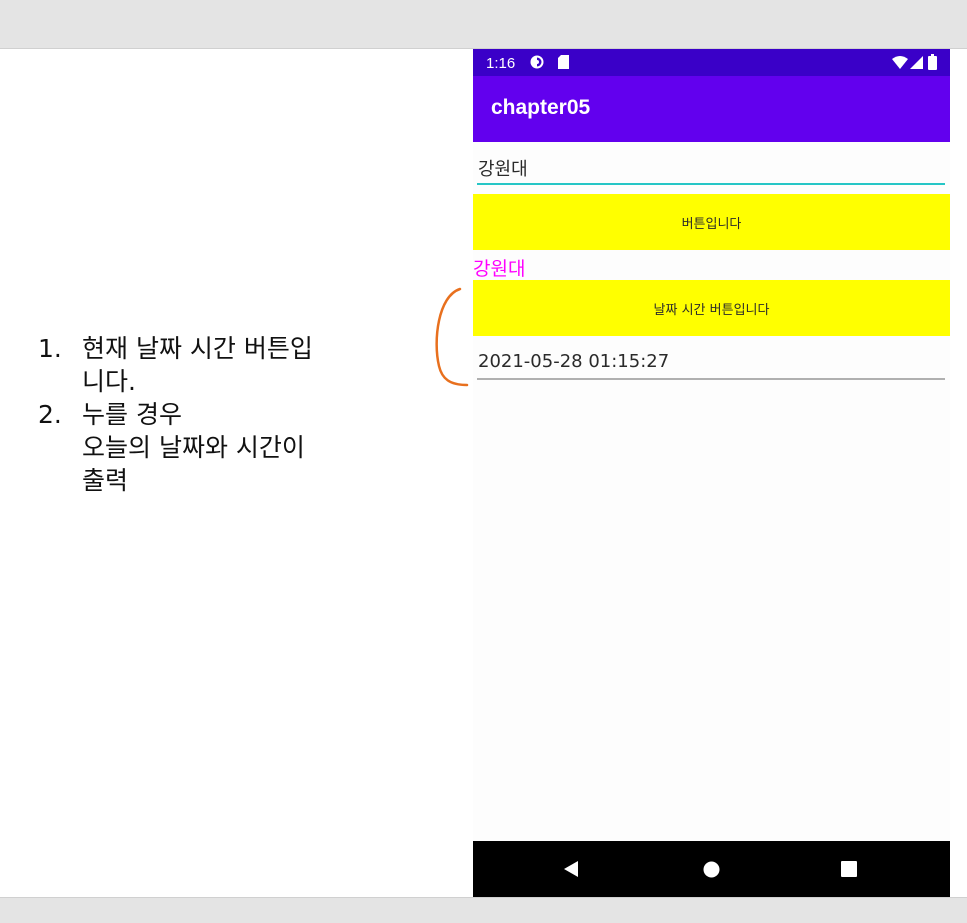  What do you see at coordinates (537, 62) in the screenshot?
I see `sync-icon` at bounding box center [537, 62].